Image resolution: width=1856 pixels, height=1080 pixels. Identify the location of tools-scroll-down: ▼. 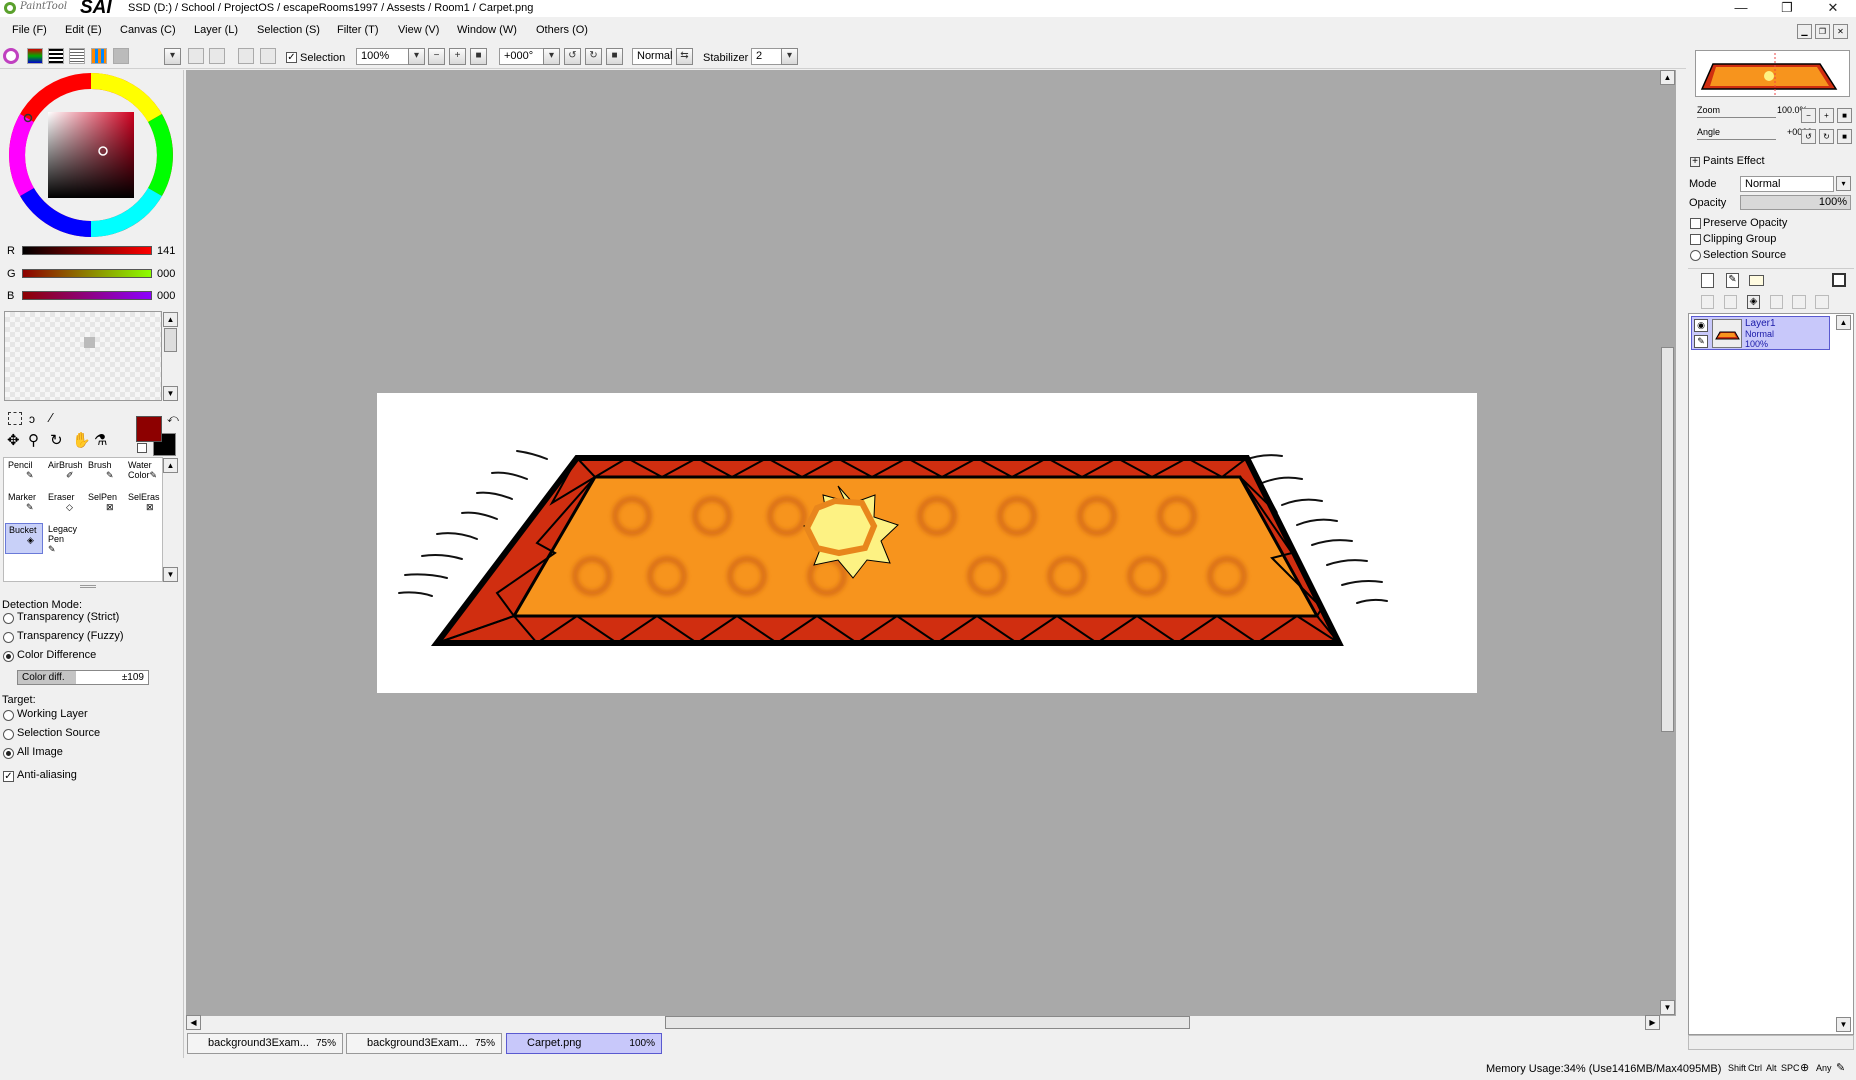
(170, 574).